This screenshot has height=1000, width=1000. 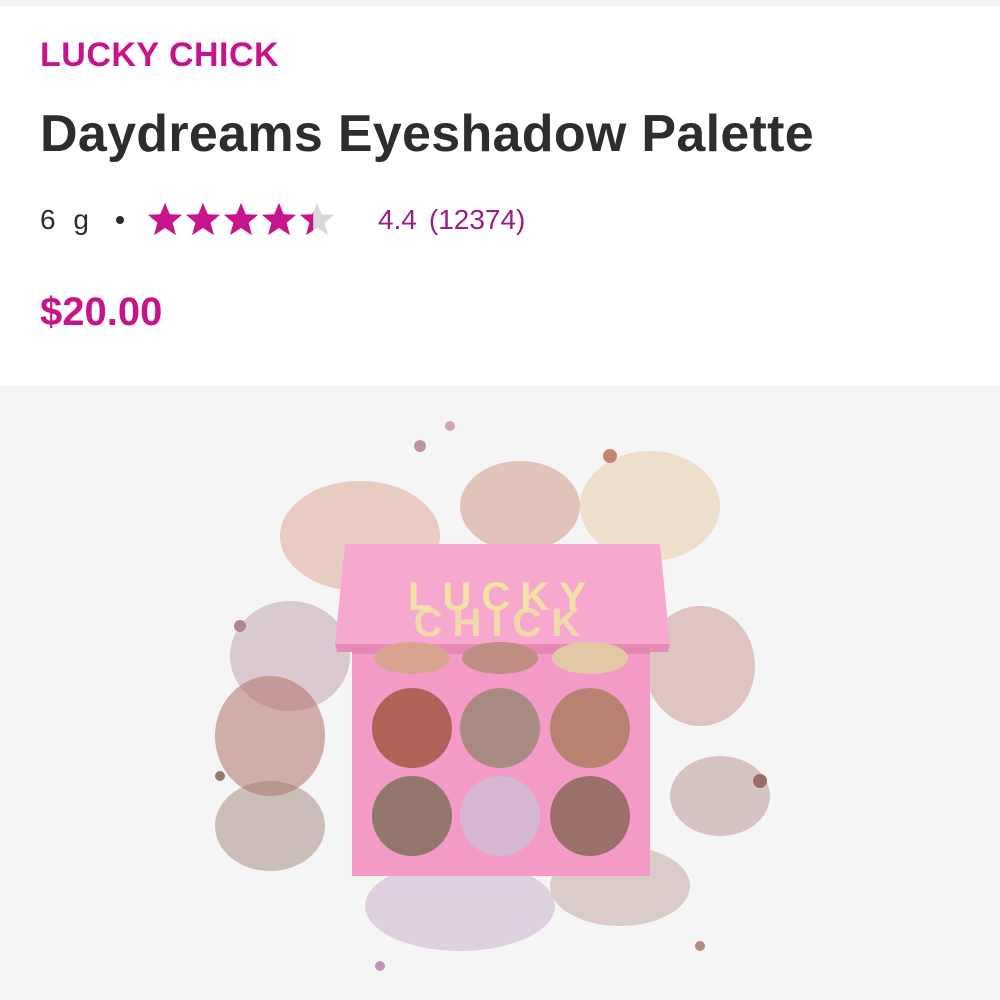 I want to click on product-title: Daydreams Eyeshadow Palette, so click(x=427, y=134).